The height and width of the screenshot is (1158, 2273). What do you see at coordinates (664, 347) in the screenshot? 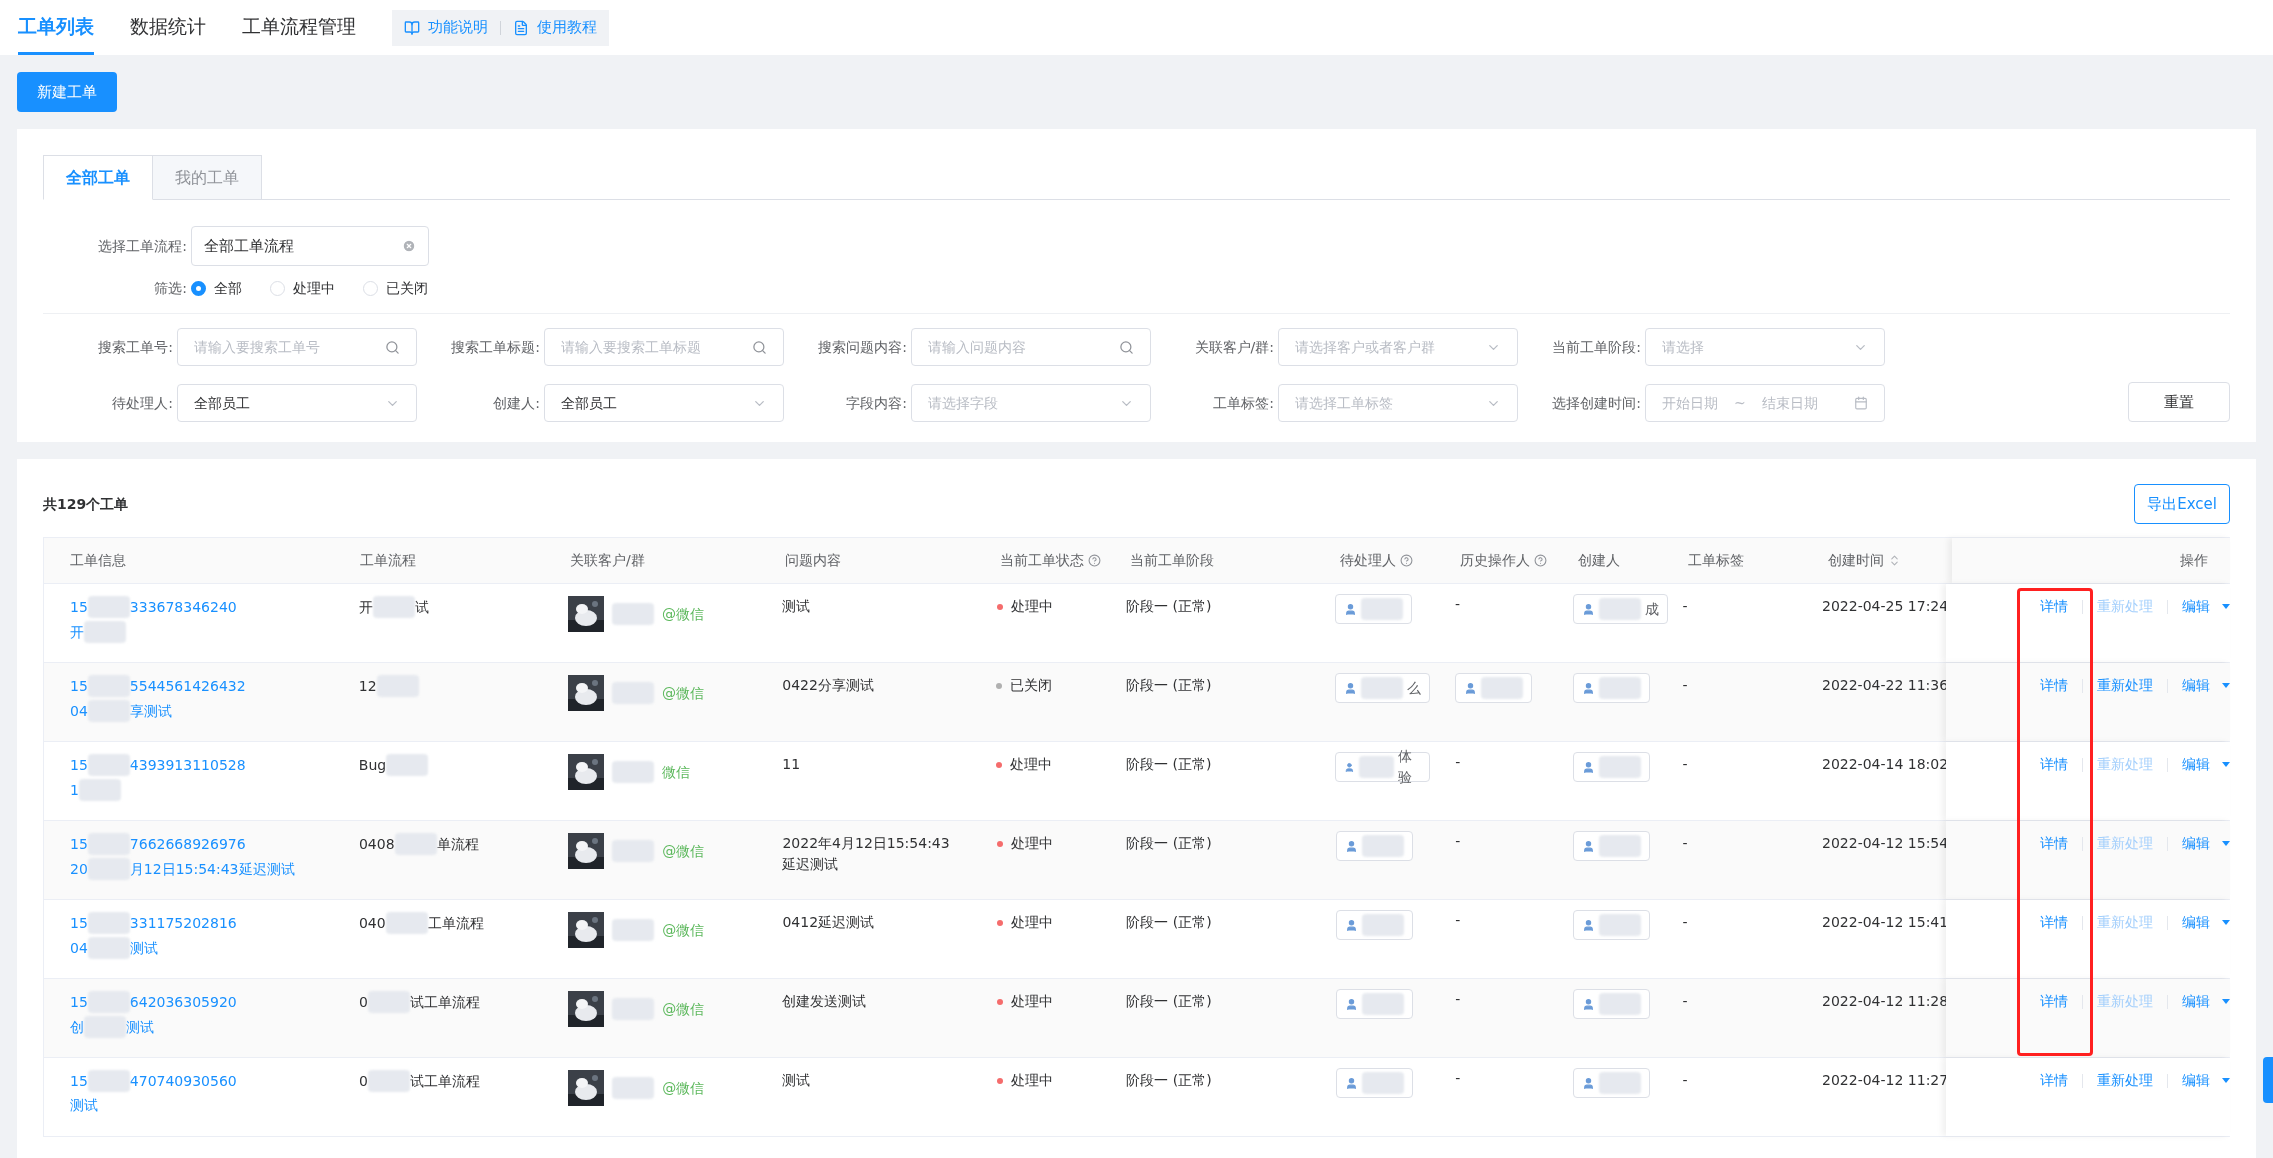
I see `search-field: 请输入要搜索工单标题` at bounding box center [664, 347].